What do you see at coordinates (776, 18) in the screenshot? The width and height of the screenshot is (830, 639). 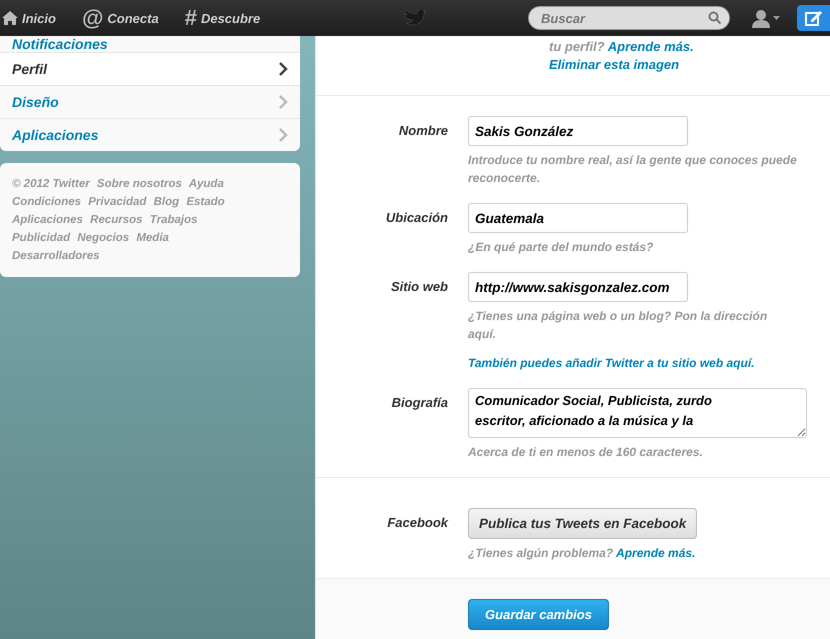 I see `caret-icon` at bounding box center [776, 18].